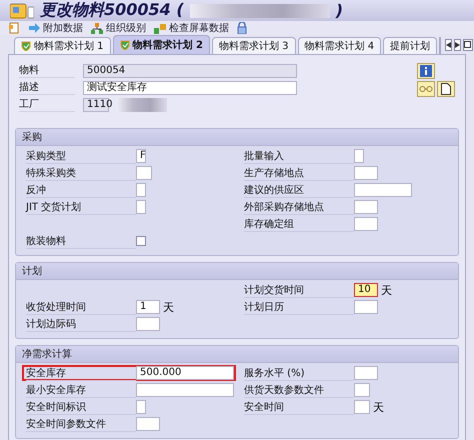  What do you see at coordinates (254, 45) in the screenshot?
I see `tab: 物料需求计划 3` at bounding box center [254, 45].